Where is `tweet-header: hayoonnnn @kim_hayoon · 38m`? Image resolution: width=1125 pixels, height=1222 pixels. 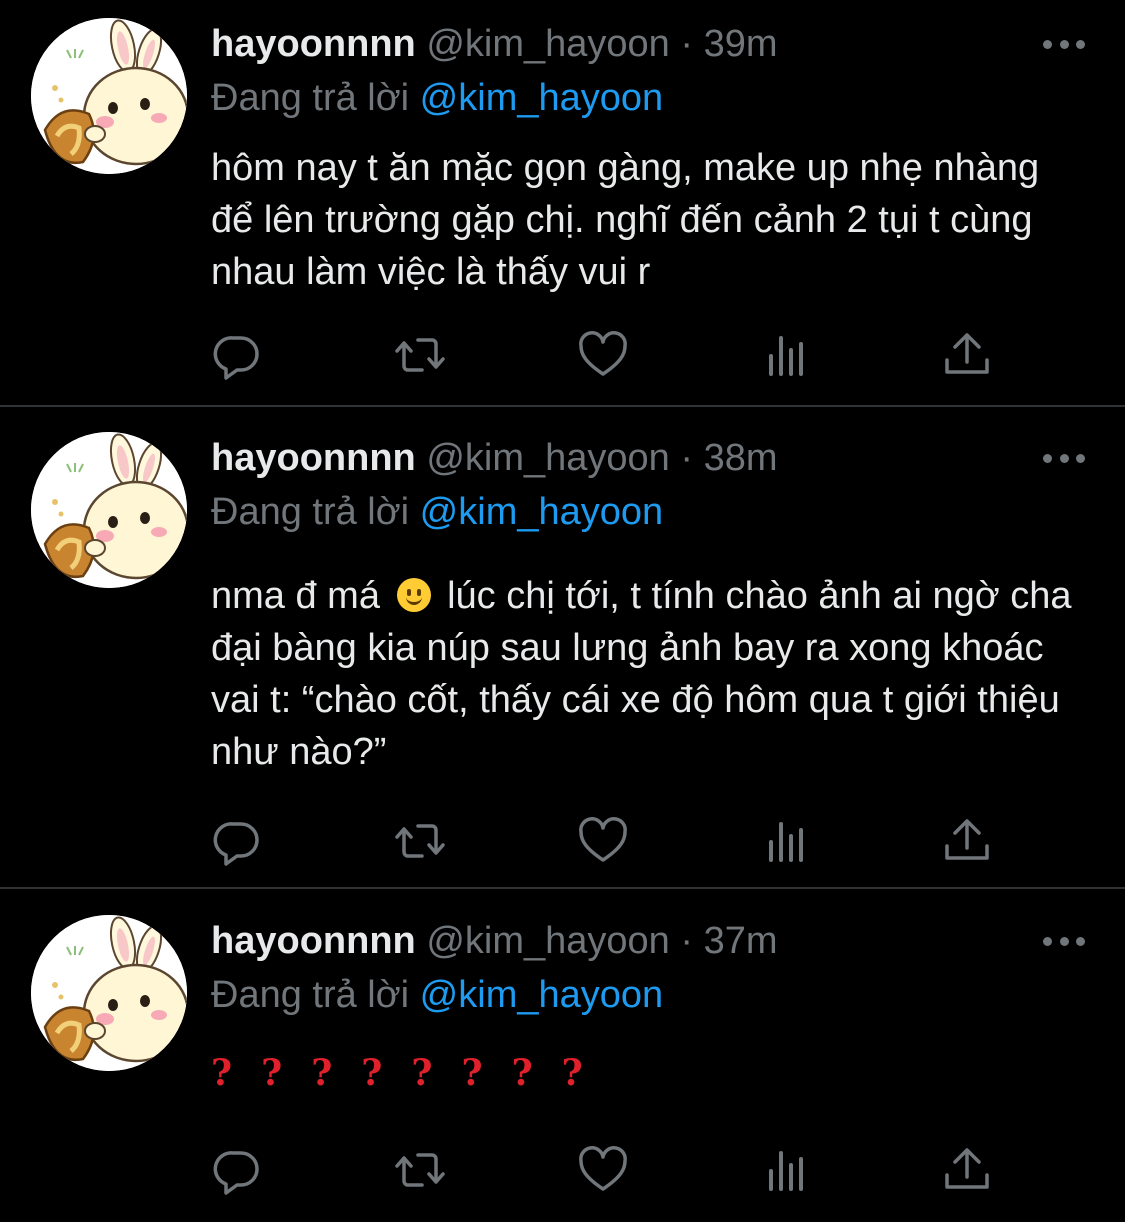 tweet-header: hayoonnnn @kim_hayoon · 38m is located at coordinates (494, 458).